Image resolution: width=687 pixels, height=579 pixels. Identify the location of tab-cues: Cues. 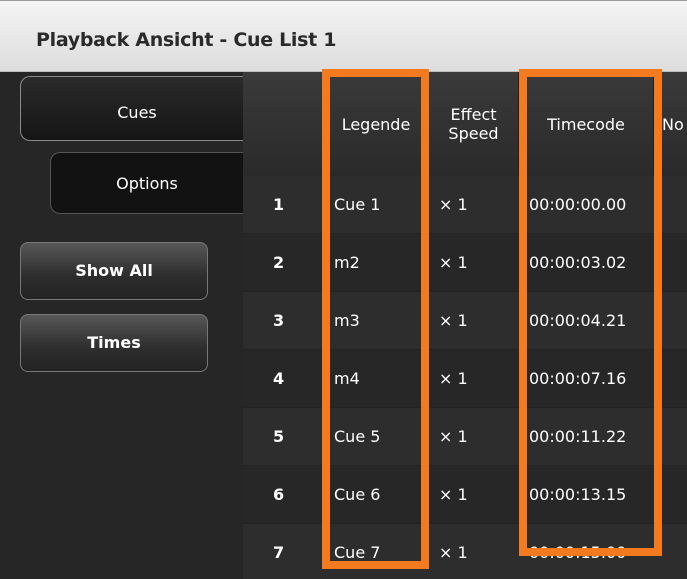
(136, 108).